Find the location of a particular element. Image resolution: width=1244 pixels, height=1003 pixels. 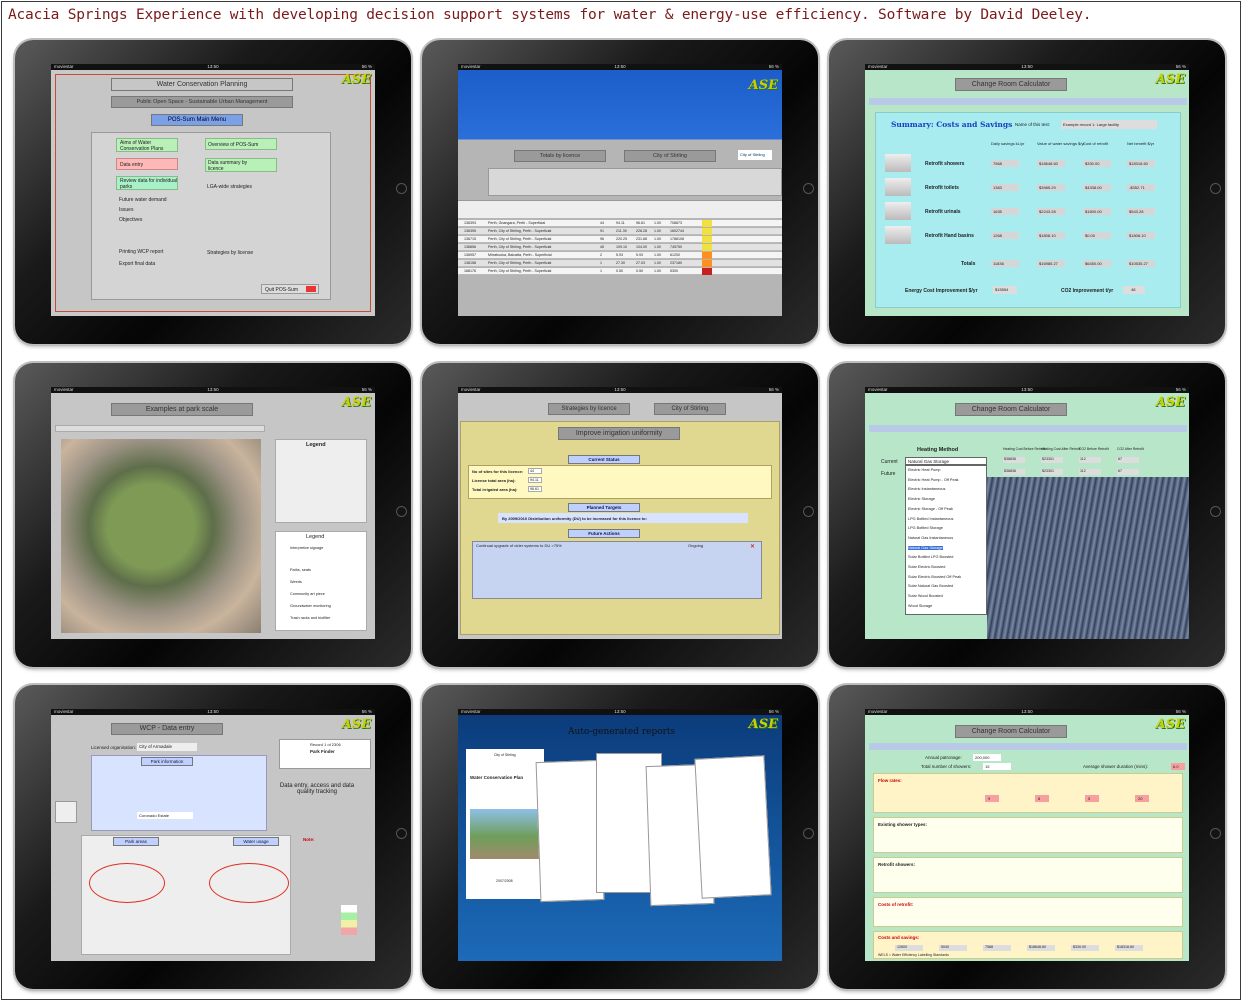

delete-icon: ✕ is located at coordinates (752, 546).